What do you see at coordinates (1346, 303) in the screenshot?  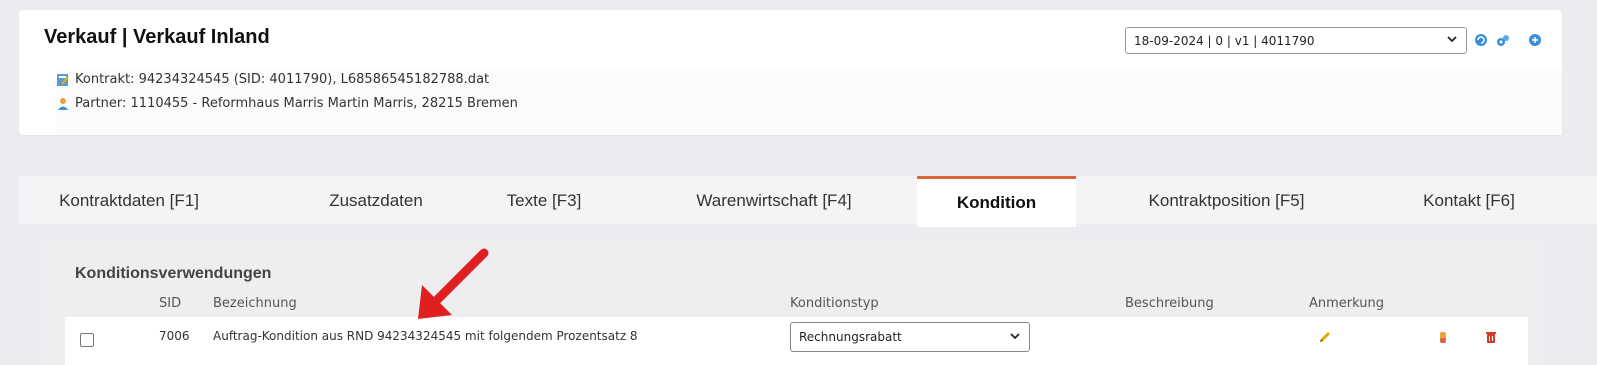 I see `col-head-anmerkung: Anmerkung` at bounding box center [1346, 303].